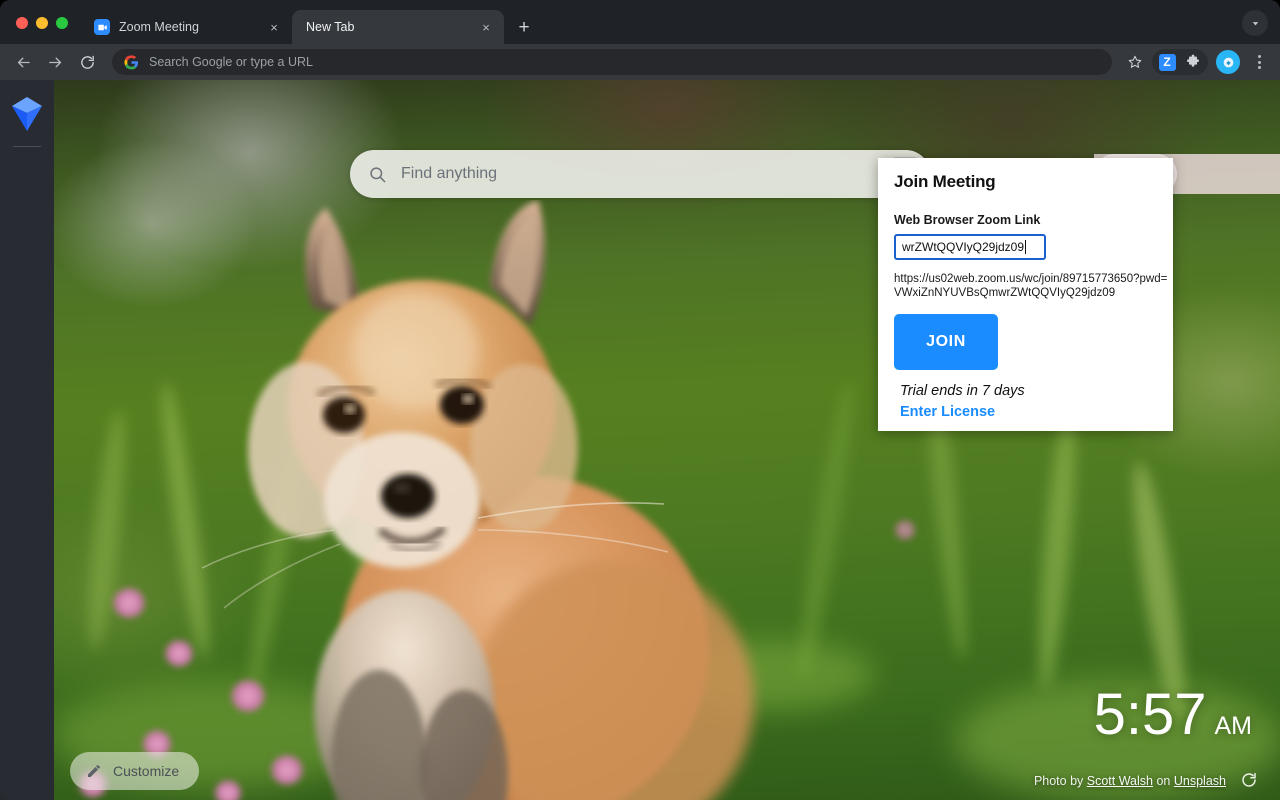 Image resolution: width=1280 pixels, height=800 pixels. What do you see at coordinates (1259, 62) in the screenshot?
I see `three-dot-menu-icon` at bounding box center [1259, 62].